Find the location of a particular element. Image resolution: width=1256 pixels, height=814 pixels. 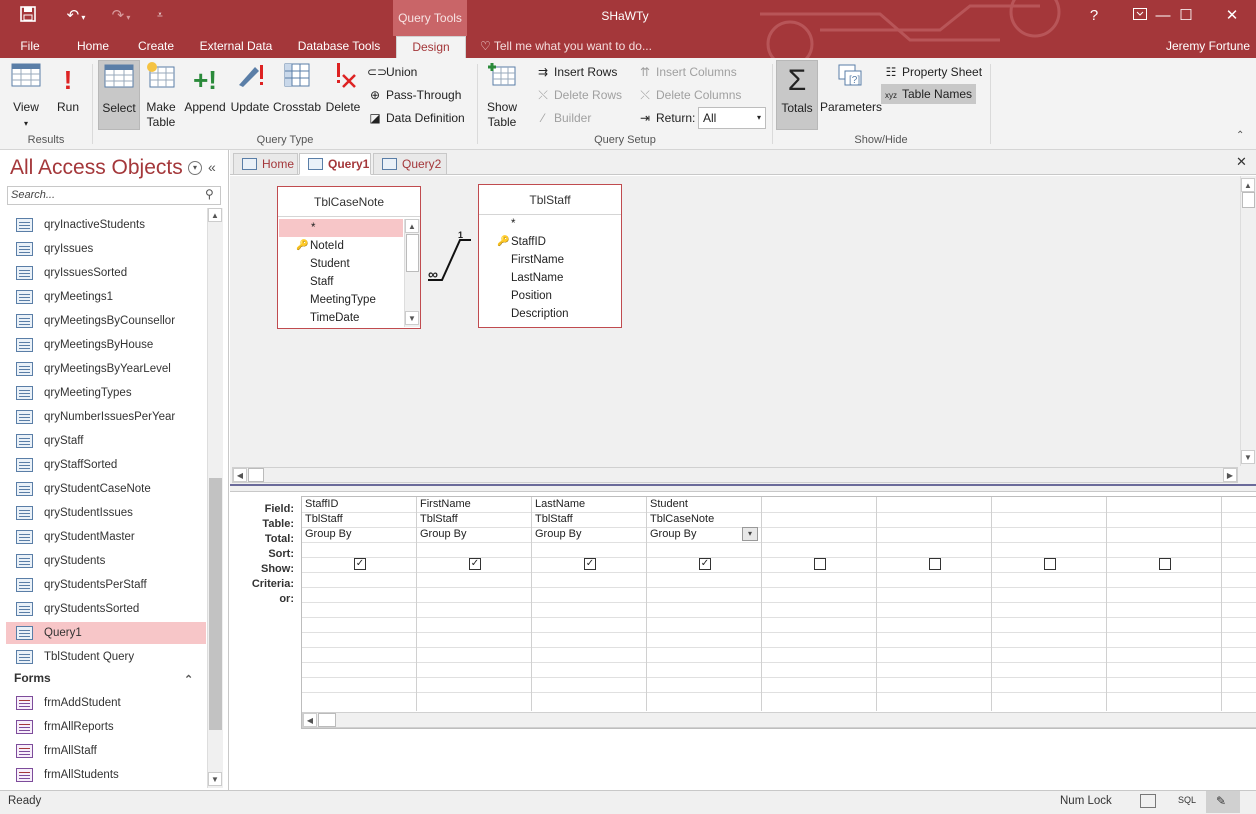

run-button: ! Run is located at coordinates (68, 95).